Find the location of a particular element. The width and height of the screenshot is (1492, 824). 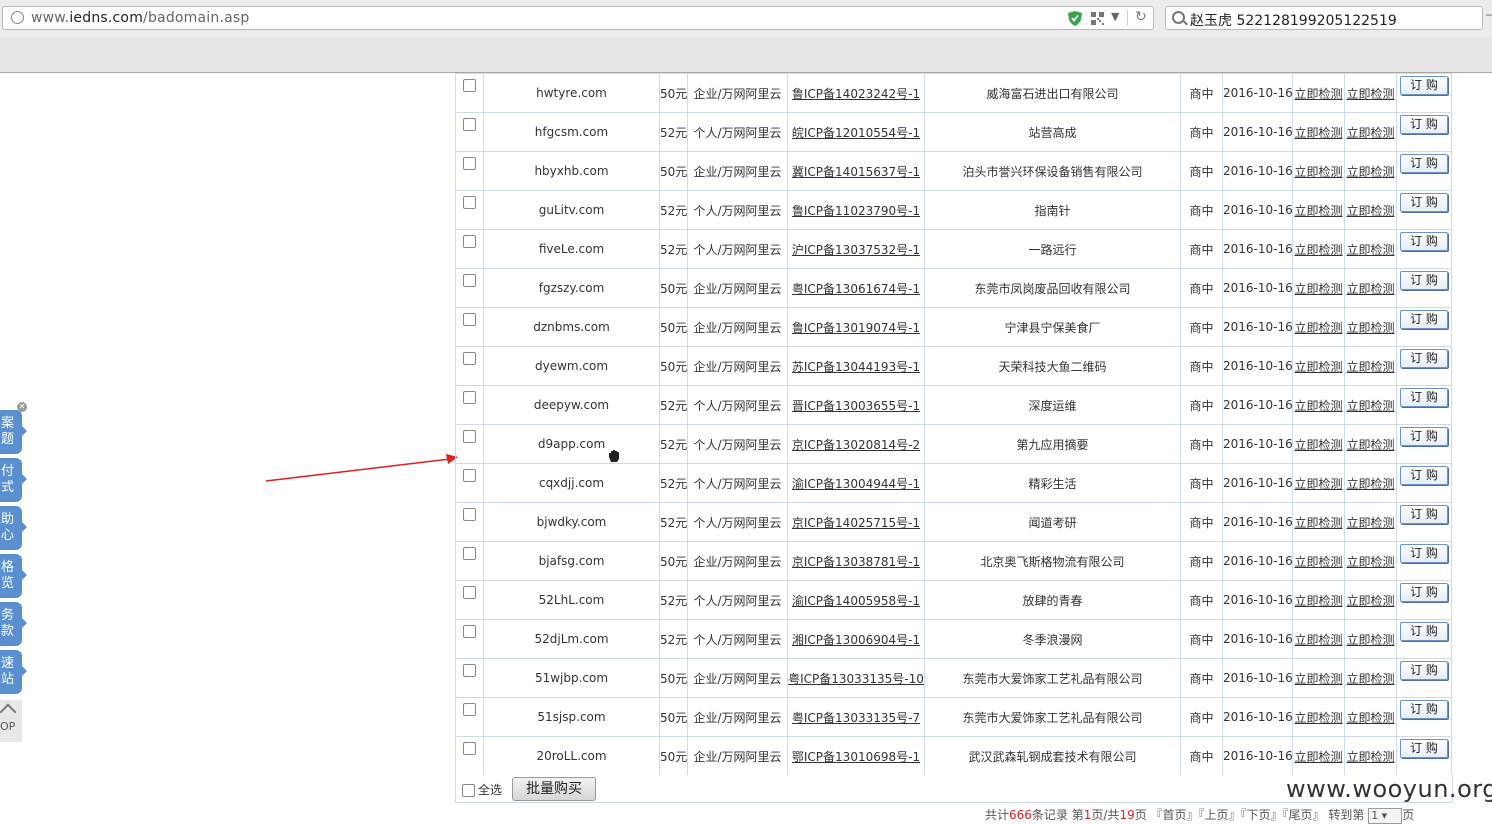

icp-link: 鄂ICP备13010698号-1 is located at coordinates (856, 757).